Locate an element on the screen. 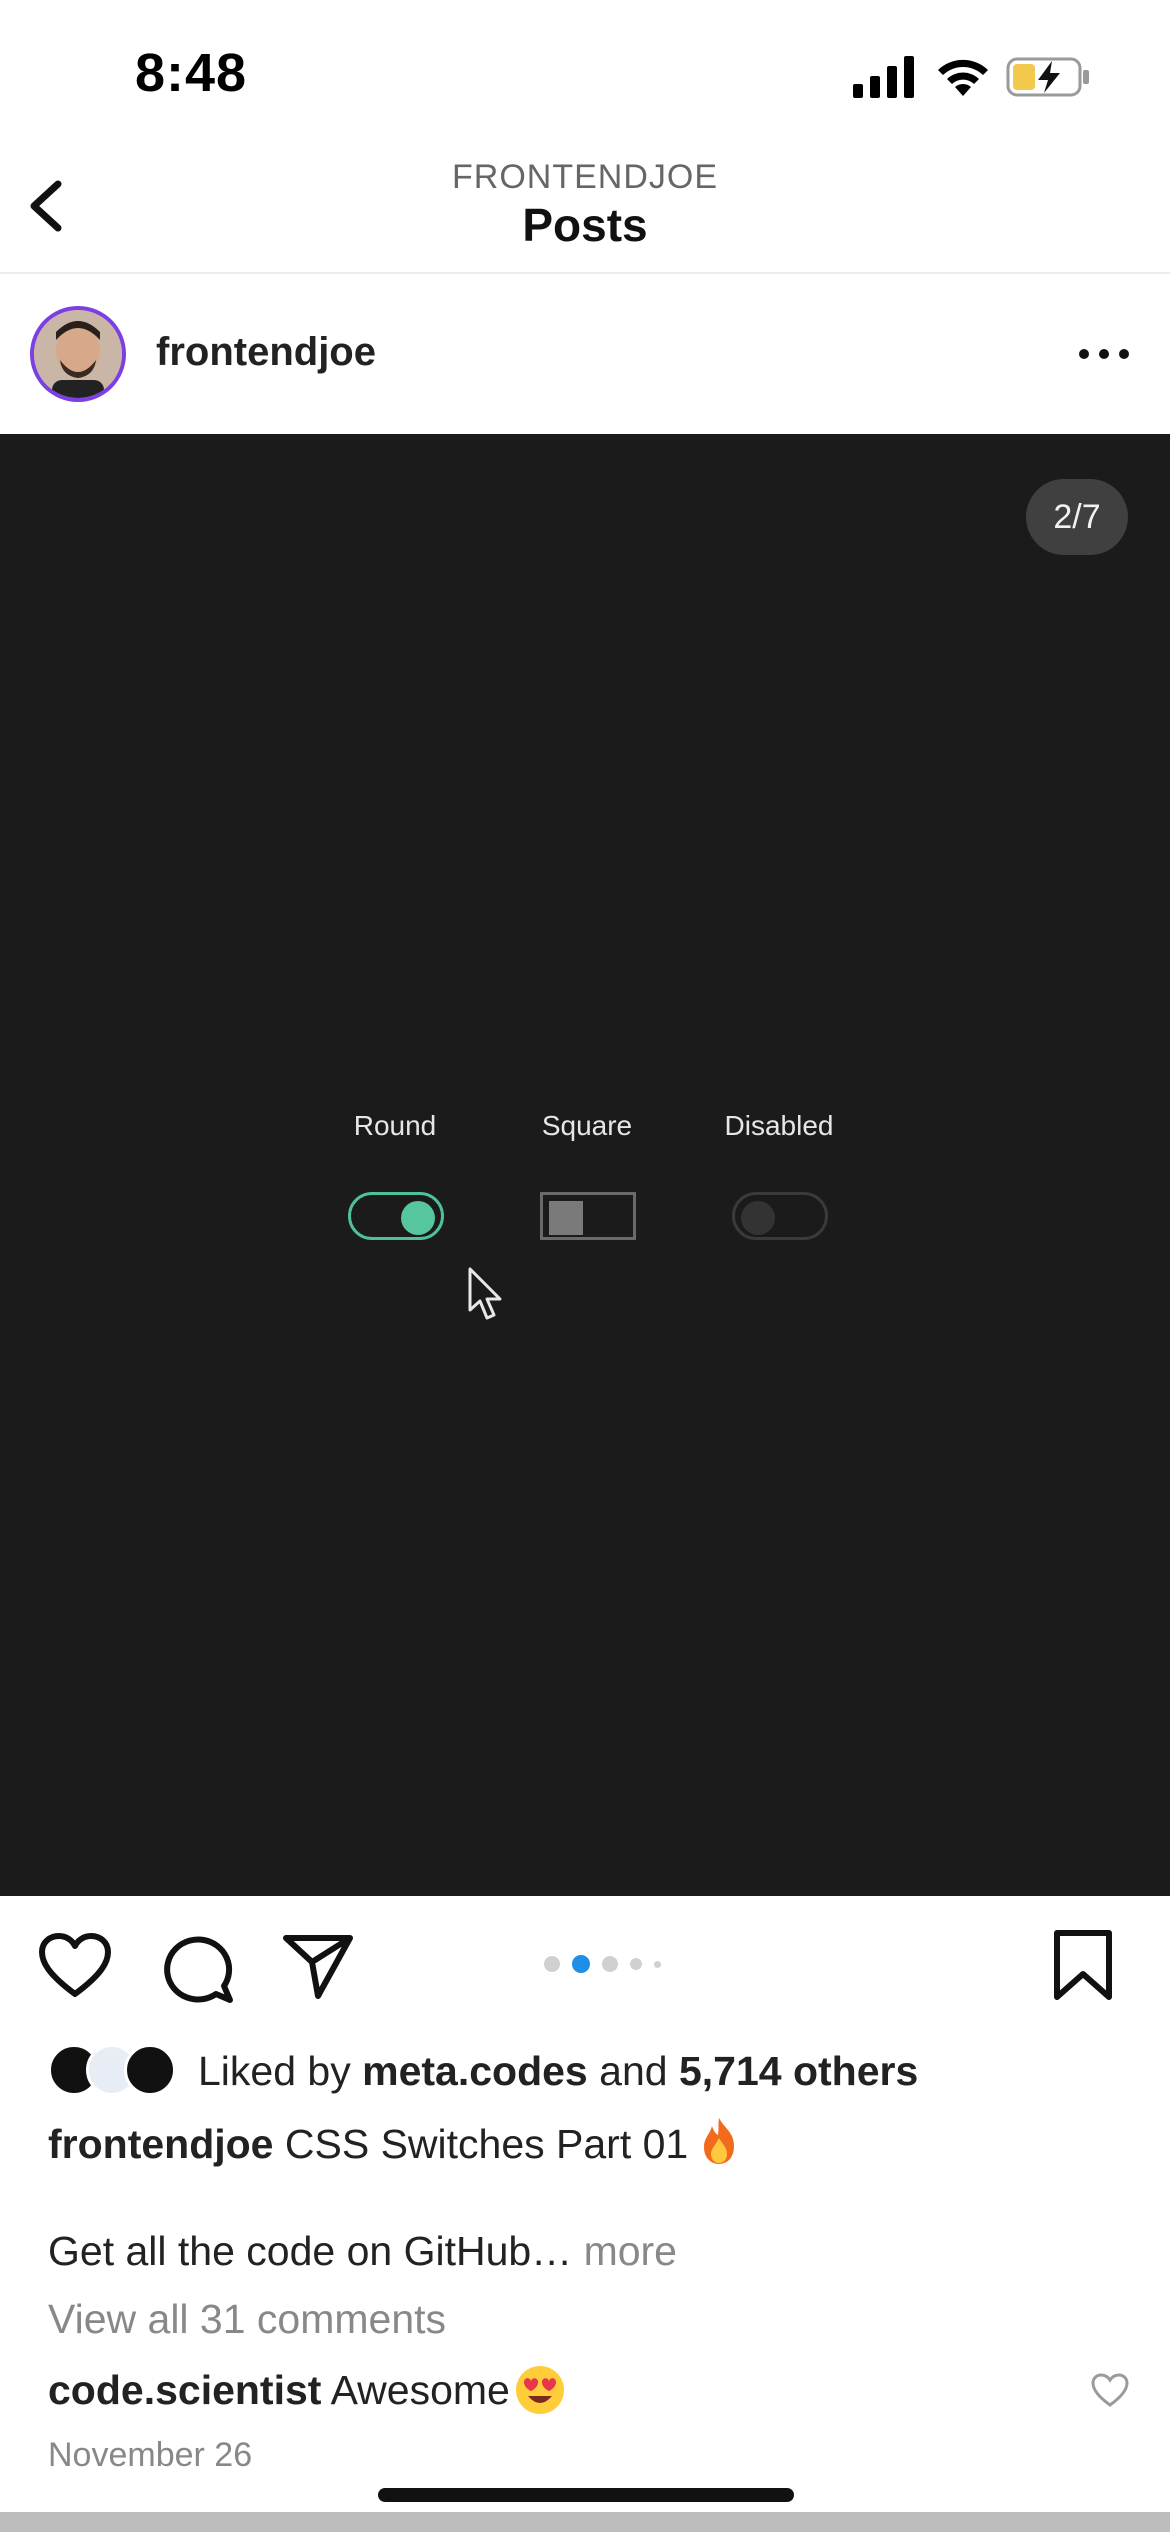 This screenshot has width=1170, height=2532. navigation-header: FRONTENDJOE Posts is located at coordinates (585, 212).